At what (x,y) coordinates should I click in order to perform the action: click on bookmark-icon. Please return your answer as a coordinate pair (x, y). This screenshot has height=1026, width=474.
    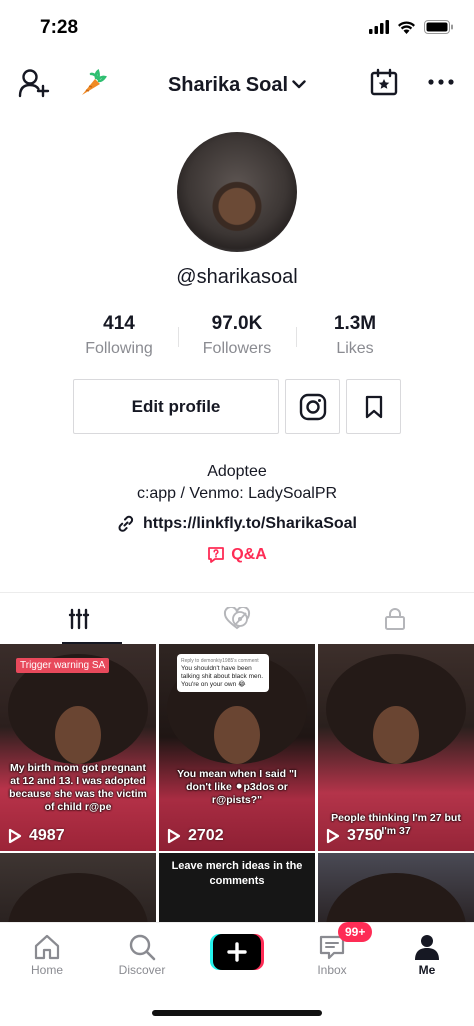
    Looking at the image, I should click on (373, 406).